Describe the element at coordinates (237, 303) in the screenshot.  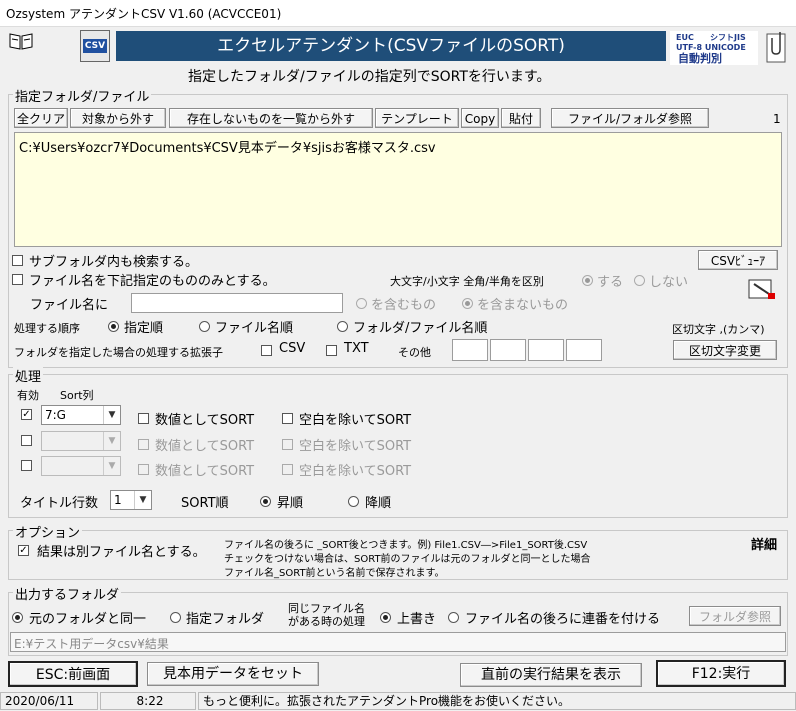
I see `filename-input` at that location.